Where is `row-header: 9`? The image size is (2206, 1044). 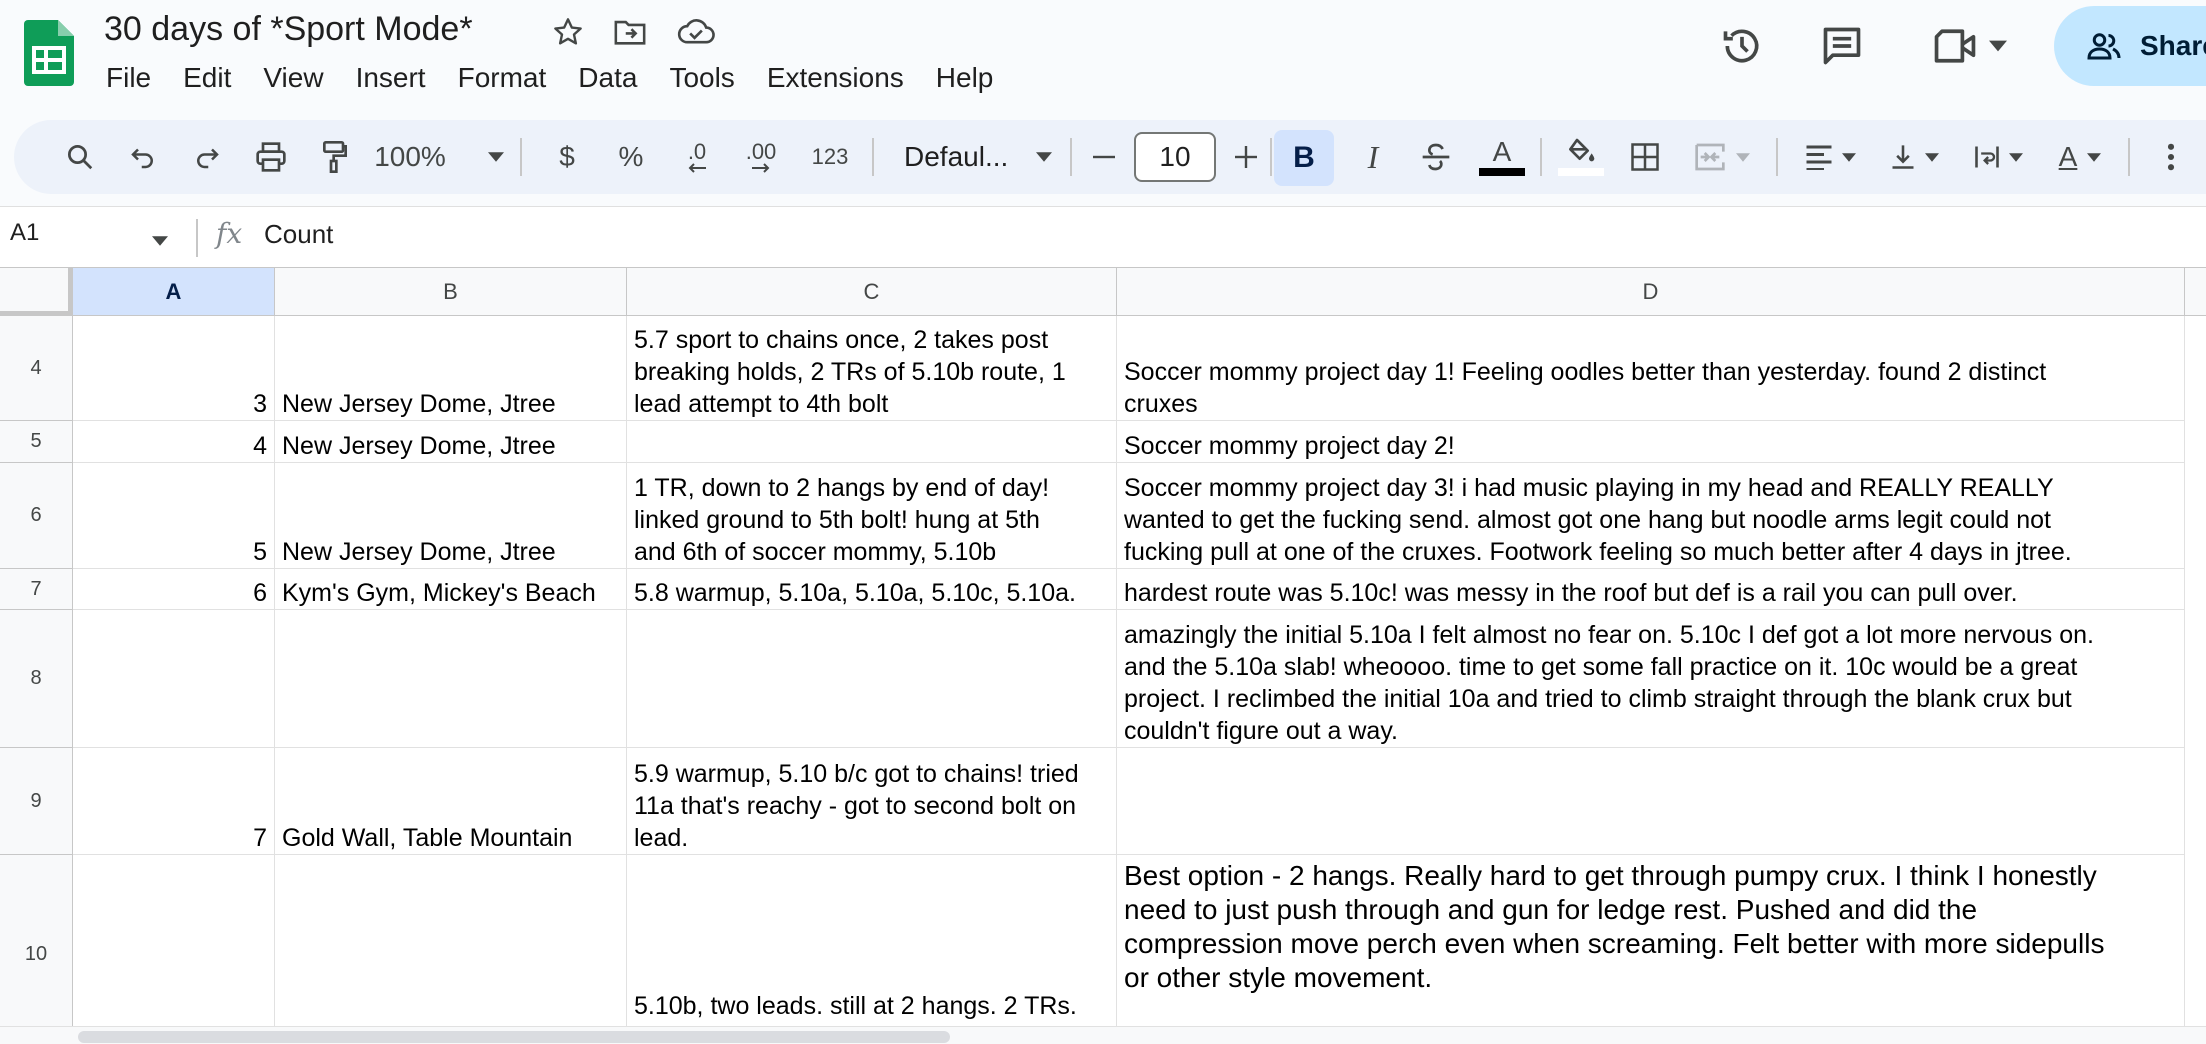
row-header: 9 is located at coordinates (36, 801).